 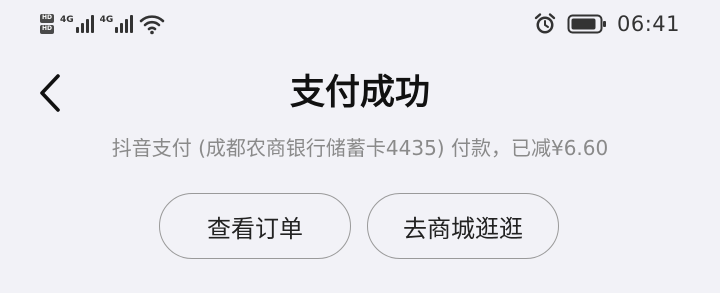 What do you see at coordinates (360, 148) in the screenshot?
I see `payment-info: 抖音支付 (成都农商银行储蓄卡4435) 付款，已减¥6.60` at bounding box center [360, 148].